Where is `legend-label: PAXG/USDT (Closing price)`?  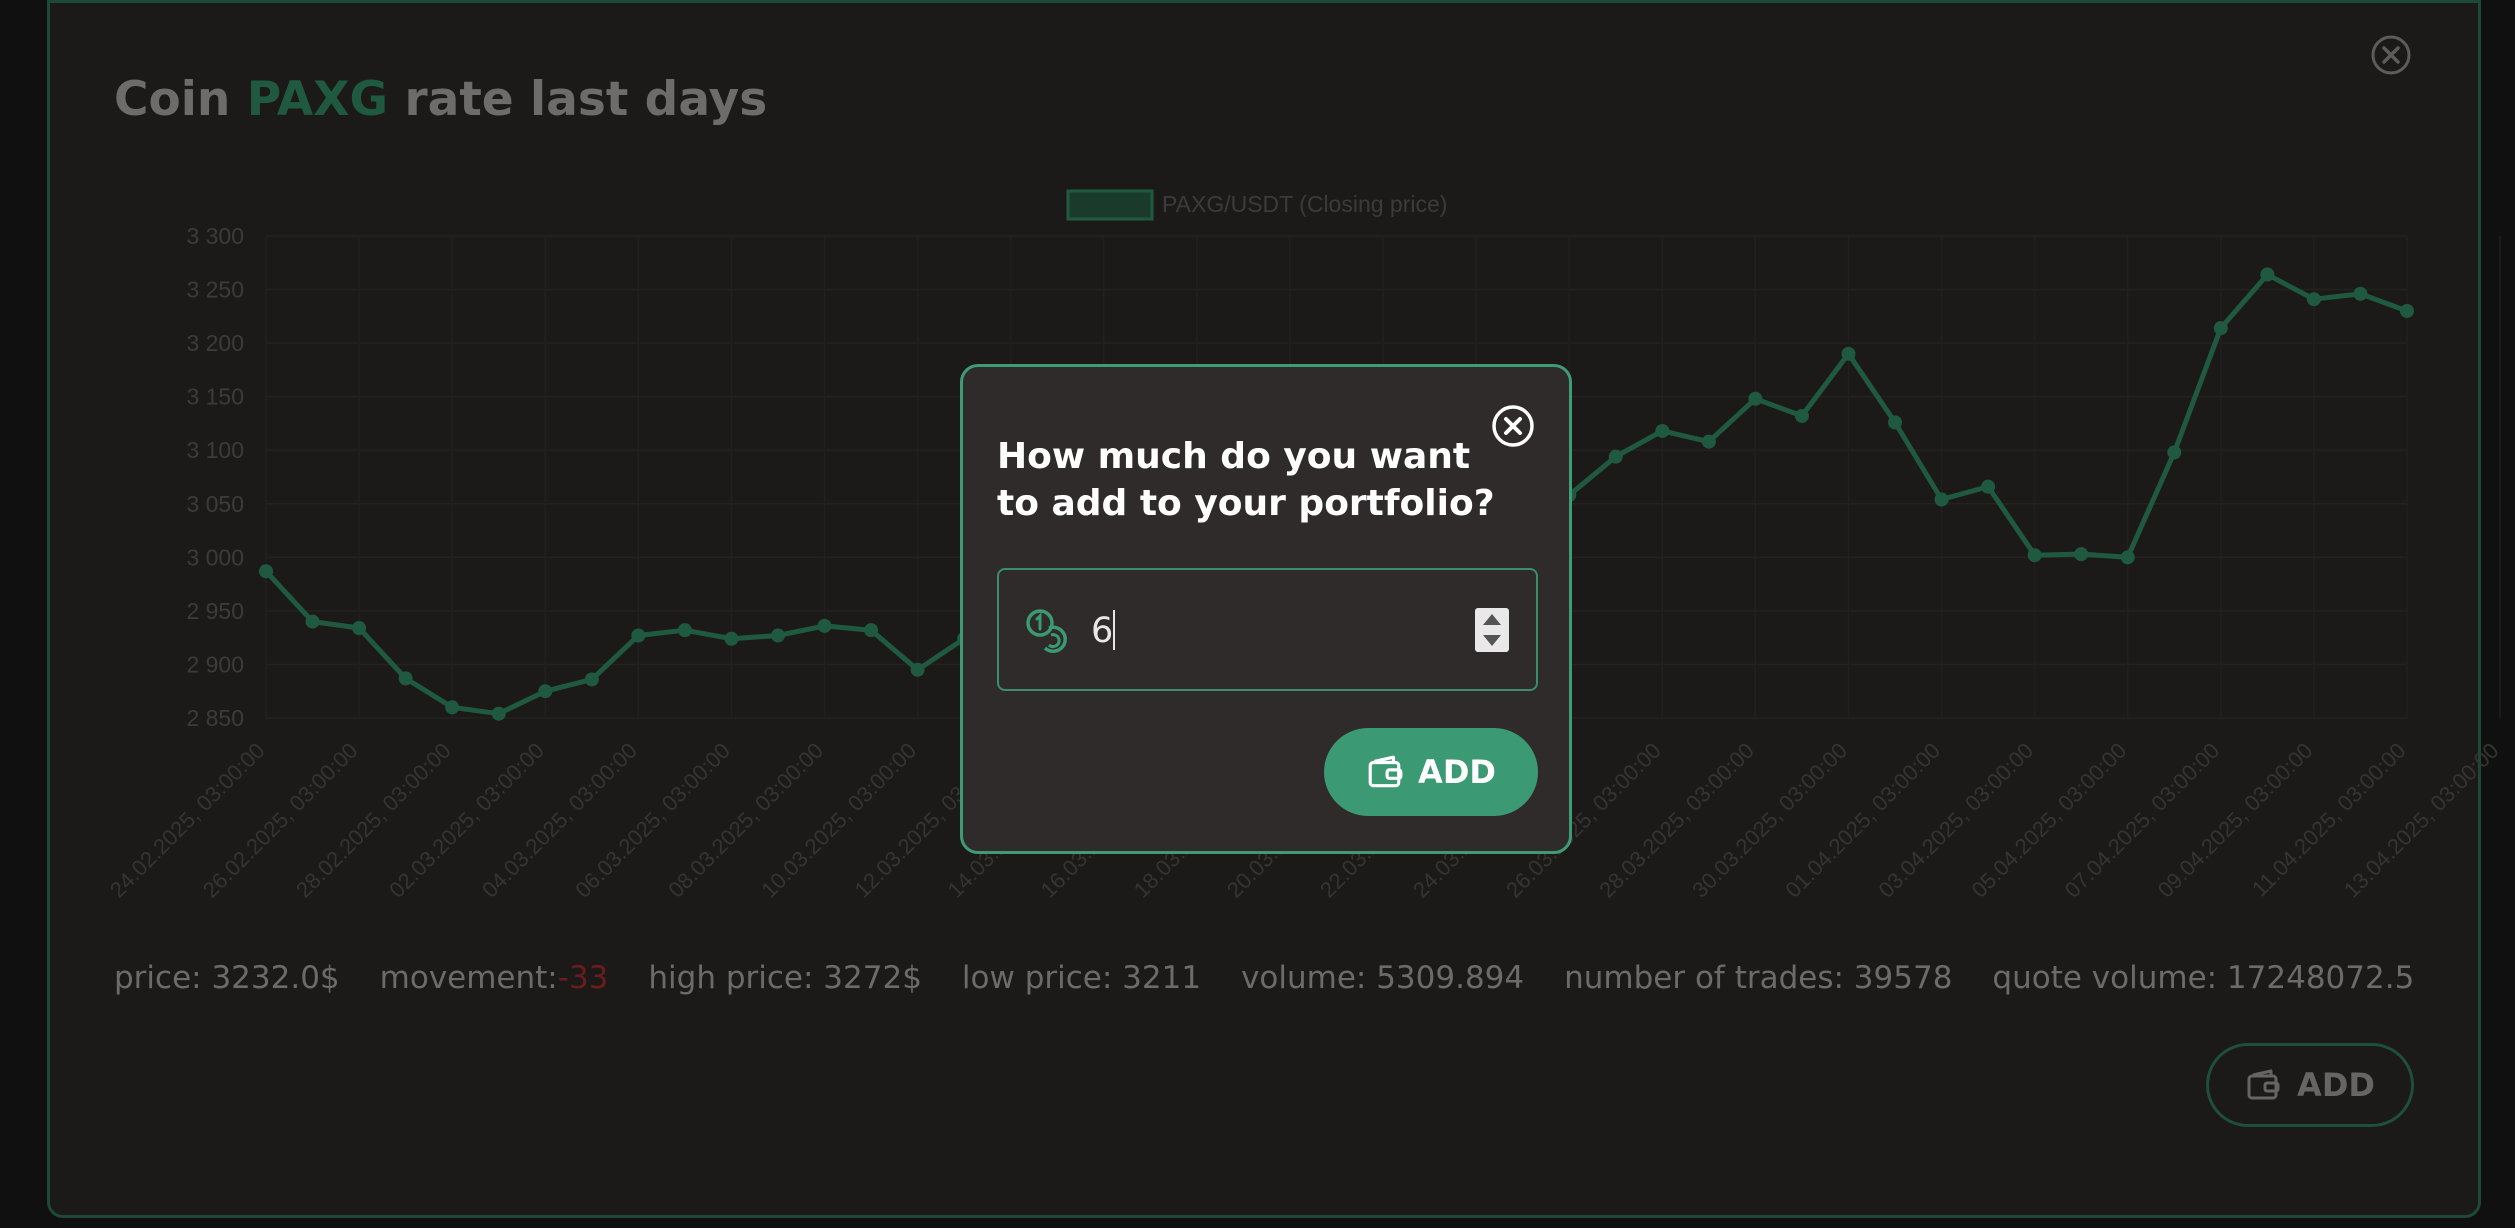
legend-label: PAXG/USDT (Closing price) is located at coordinates (1304, 204).